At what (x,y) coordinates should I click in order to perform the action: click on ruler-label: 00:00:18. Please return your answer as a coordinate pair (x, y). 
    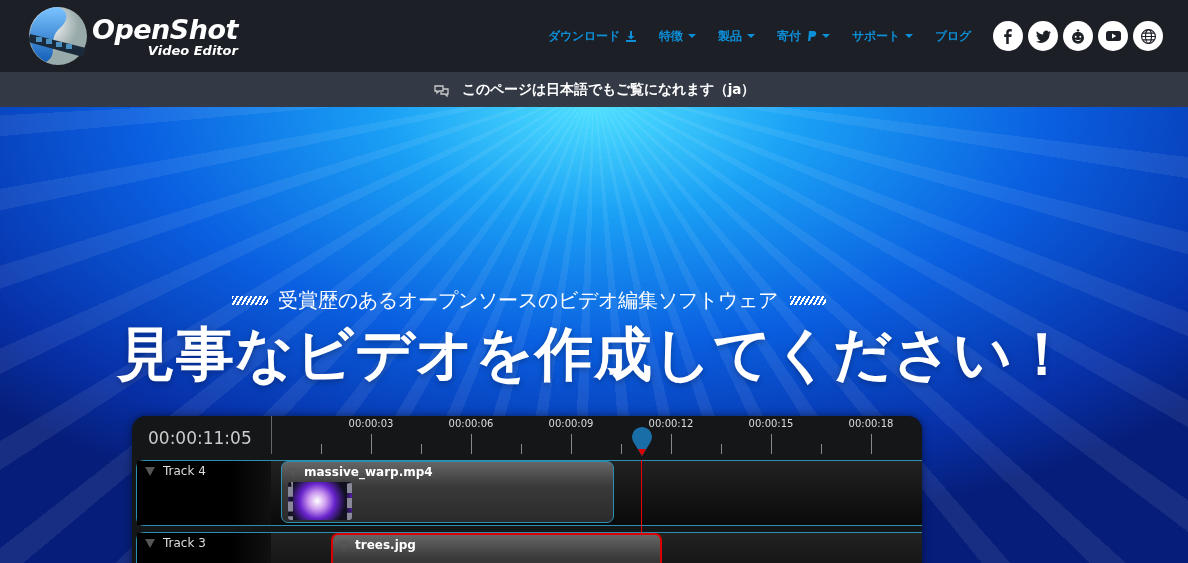
    Looking at the image, I should click on (871, 423).